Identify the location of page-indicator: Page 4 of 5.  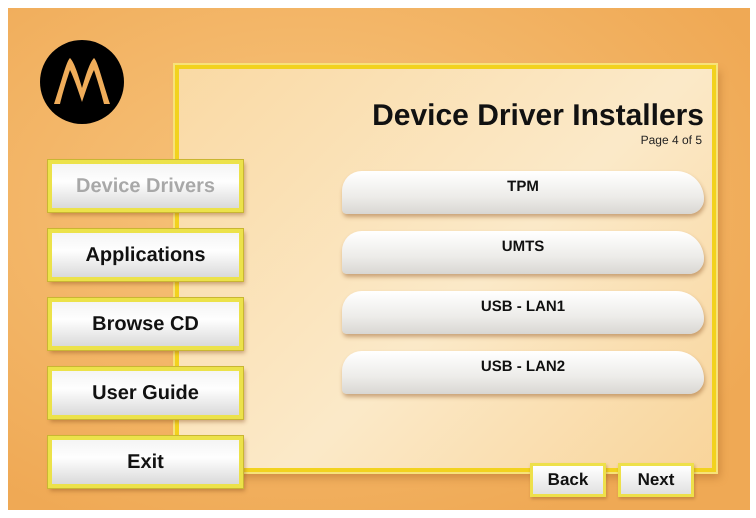
(671, 140).